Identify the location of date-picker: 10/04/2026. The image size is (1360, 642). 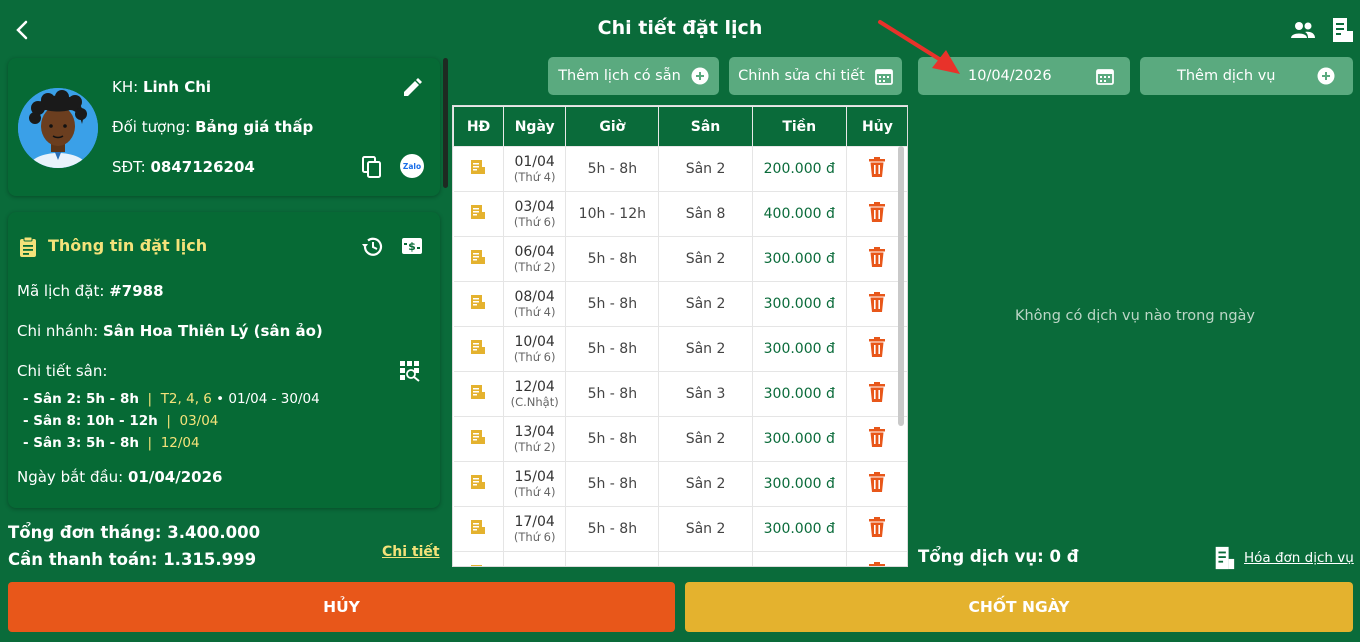
(1024, 76).